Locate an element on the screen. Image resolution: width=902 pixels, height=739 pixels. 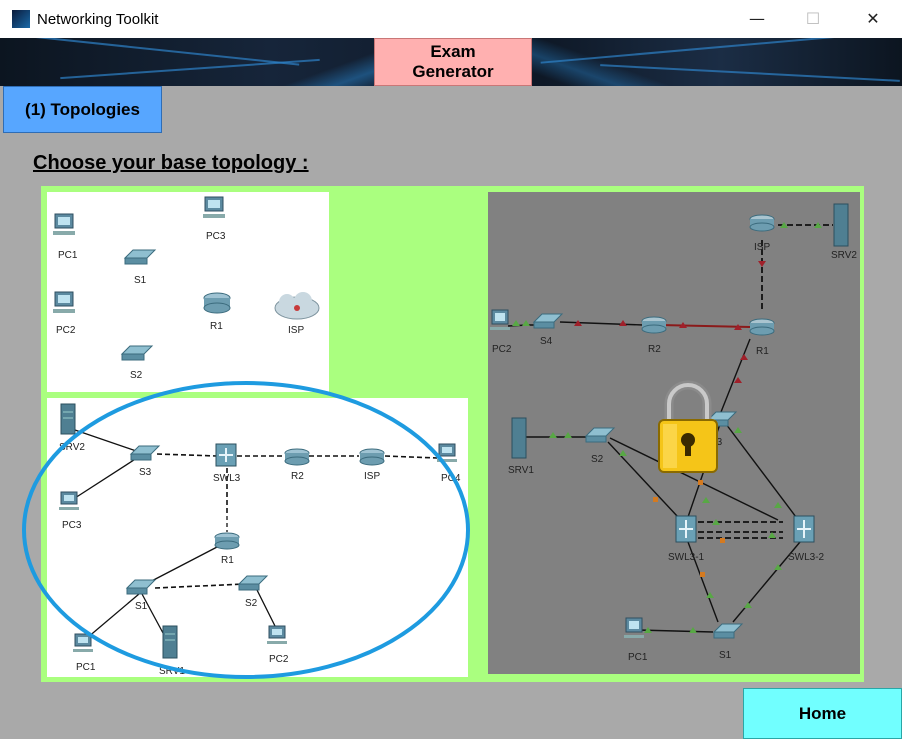
device-label: PC4 is located at coordinates (451, 478).